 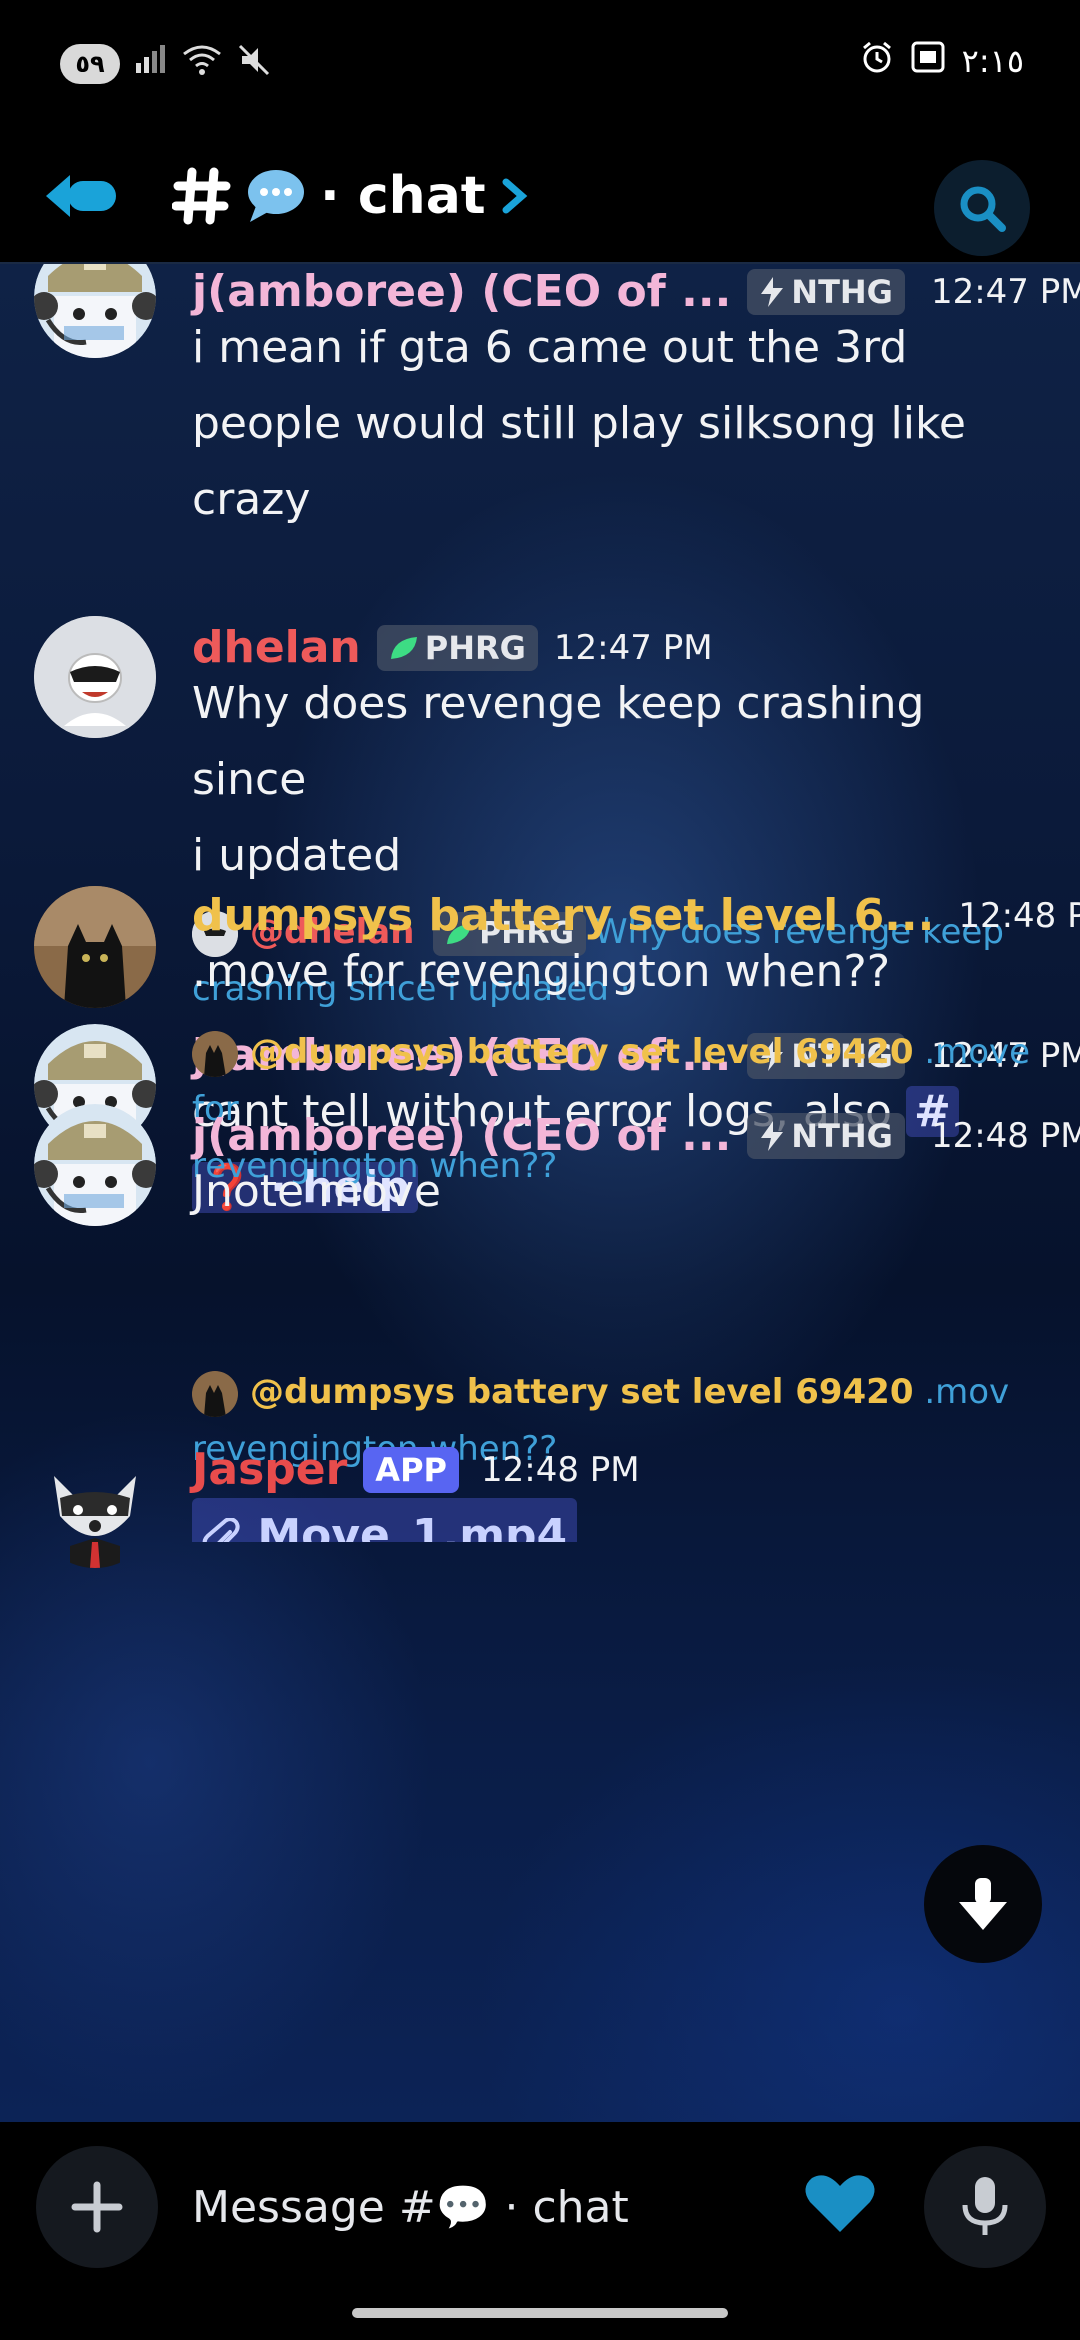 What do you see at coordinates (472, 2207) in the screenshot?
I see `message-input: Message #💬 · chat` at bounding box center [472, 2207].